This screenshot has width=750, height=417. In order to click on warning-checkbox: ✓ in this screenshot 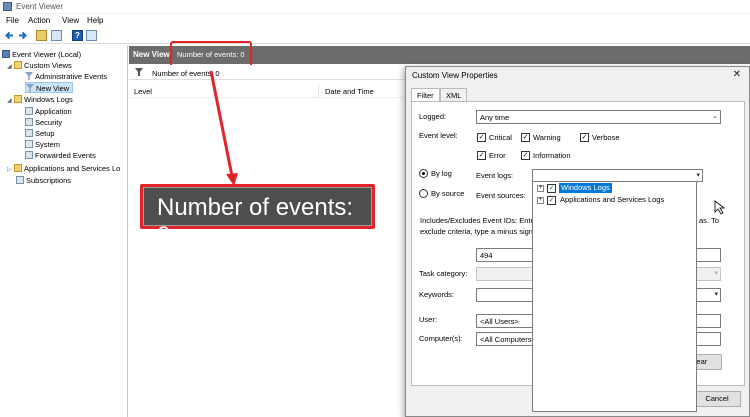, I will do `click(525, 137)`.